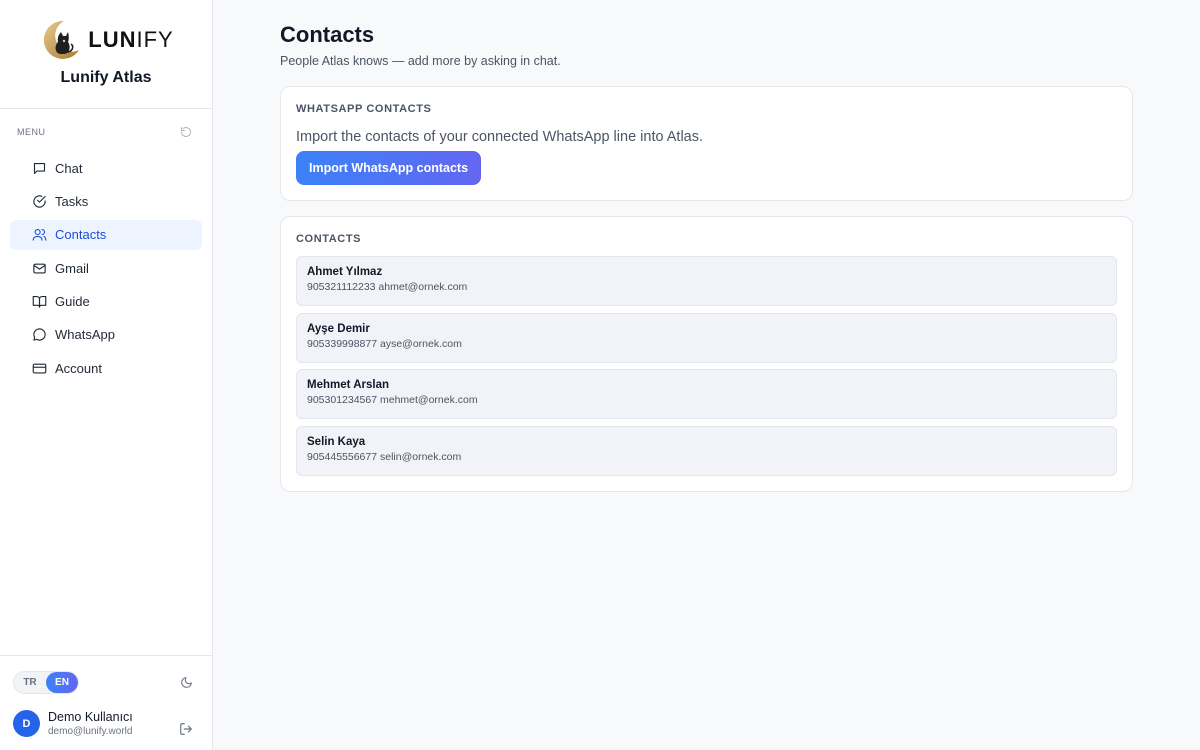  Describe the element at coordinates (106, 132) in the screenshot. I see `menu-header: MENU` at that location.